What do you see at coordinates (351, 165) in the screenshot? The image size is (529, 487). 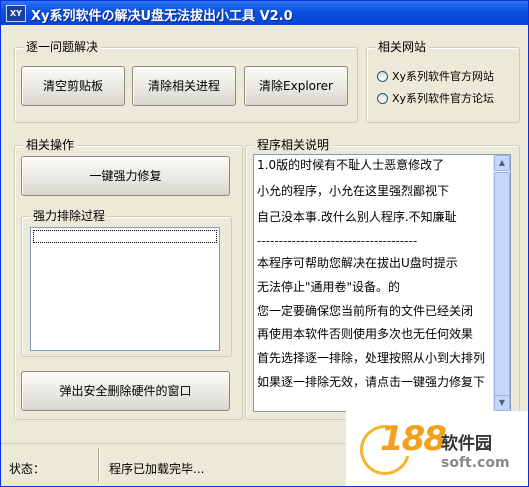 I see `description-line: 1.0版的时候有不耻人士恶意修改了` at bounding box center [351, 165].